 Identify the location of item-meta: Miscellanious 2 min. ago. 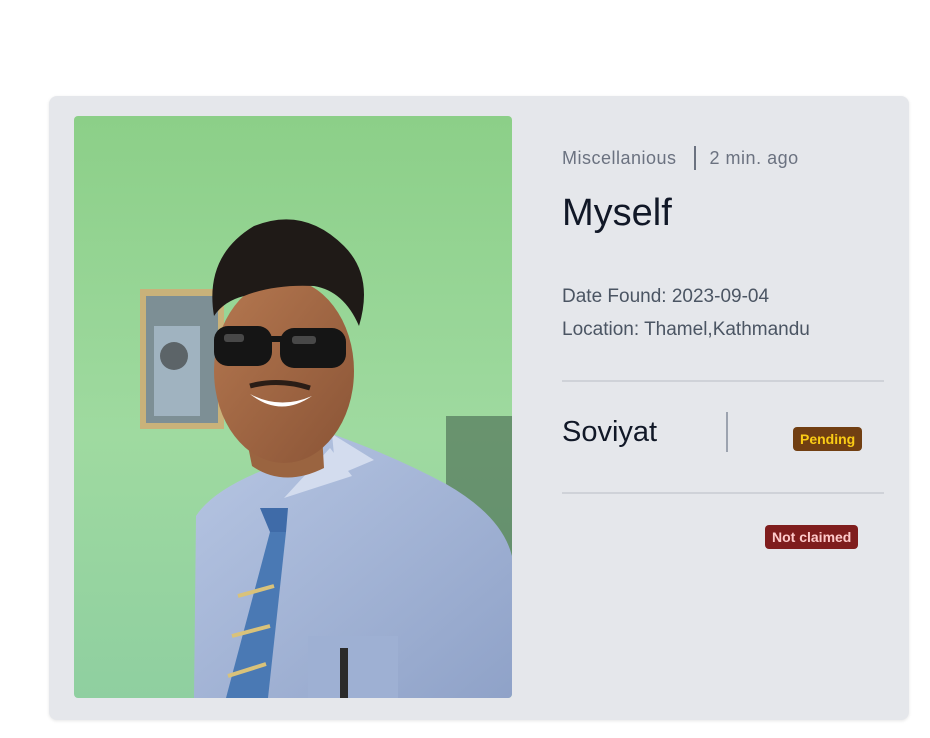
(680, 158).